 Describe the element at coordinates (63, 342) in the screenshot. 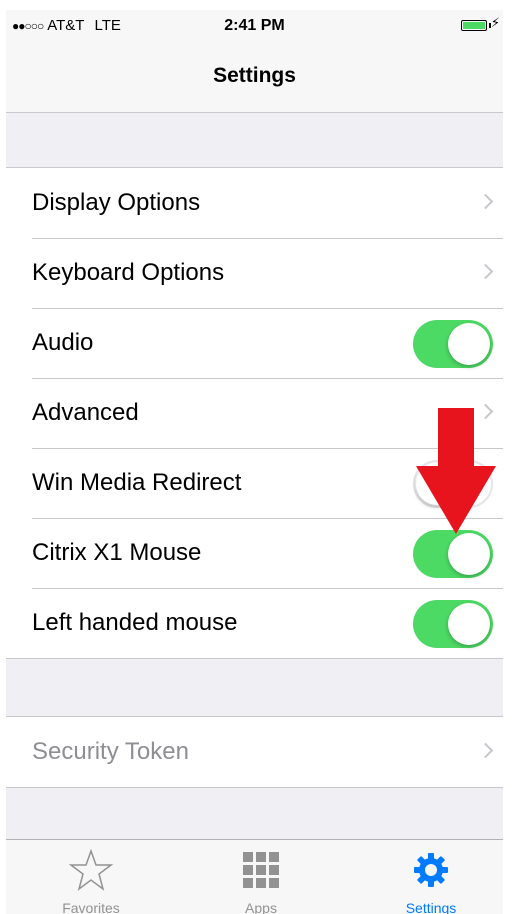

I see `row-label: Audio` at that location.